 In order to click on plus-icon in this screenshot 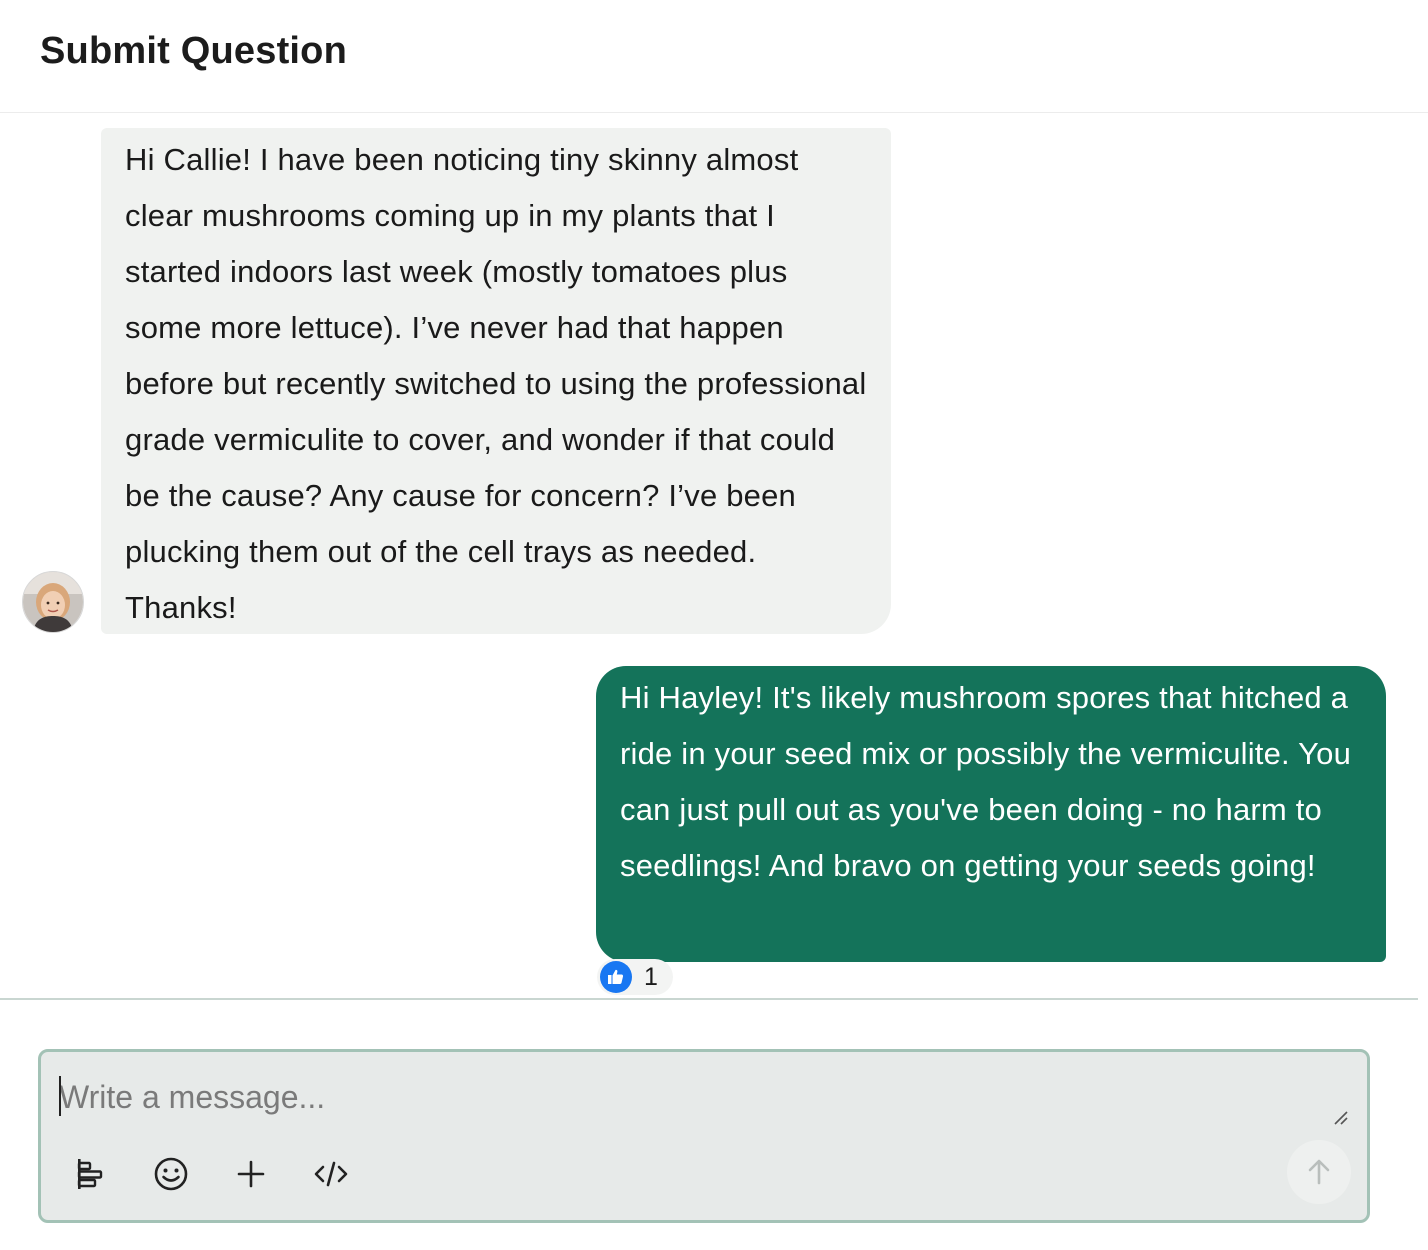, I will do `click(251, 1174)`.